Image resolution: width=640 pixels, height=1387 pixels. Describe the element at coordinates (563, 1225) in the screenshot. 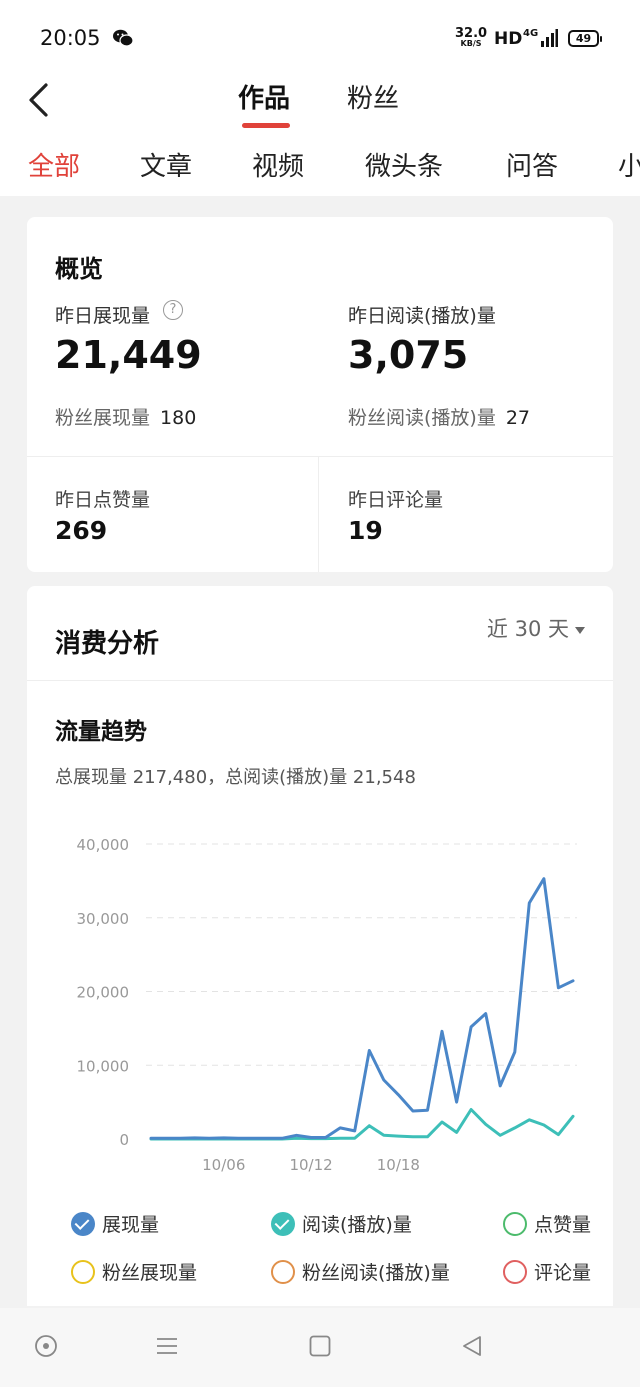

I see `legend-label: 点赞量` at that location.